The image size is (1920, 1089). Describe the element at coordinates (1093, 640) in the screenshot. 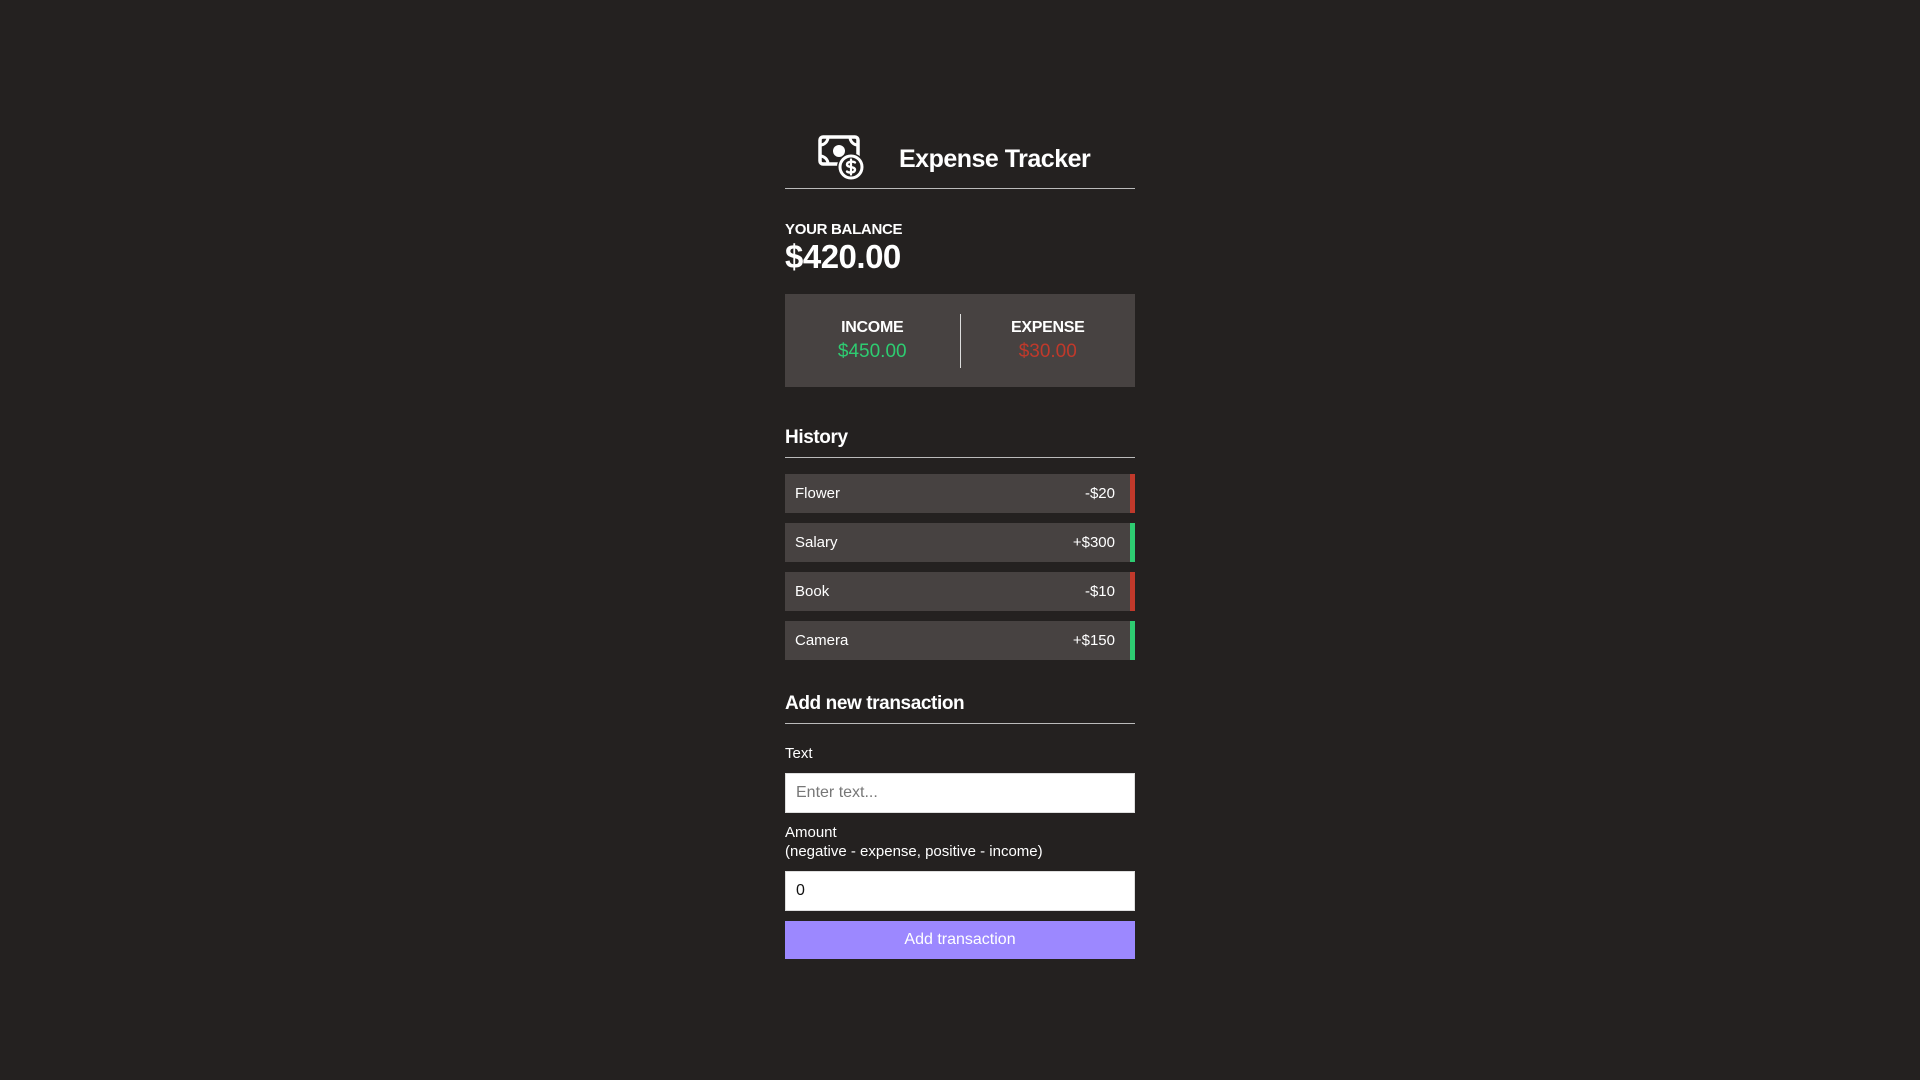

I see `history-item-amount: +$150` at that location.